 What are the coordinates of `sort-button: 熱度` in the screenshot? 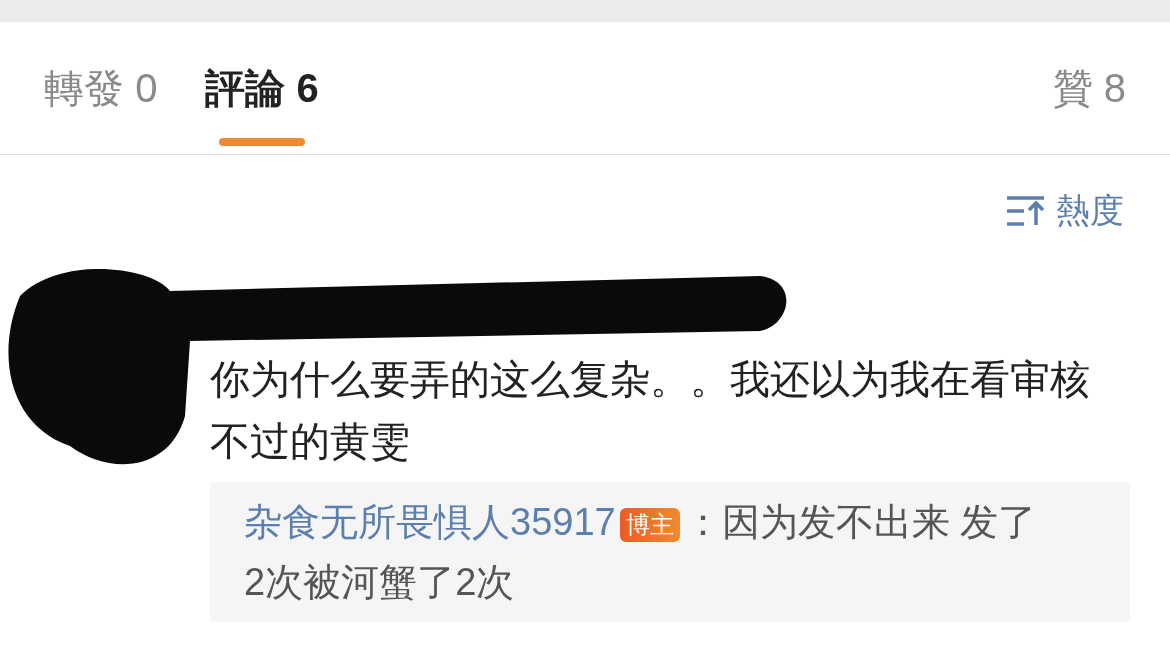 It's located at (1065, 210).